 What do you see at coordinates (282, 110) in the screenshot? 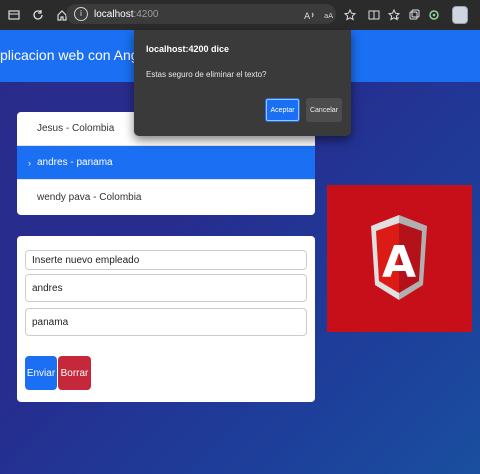
I see `accept-button: Aceptar` at bounding box center [282, 110].